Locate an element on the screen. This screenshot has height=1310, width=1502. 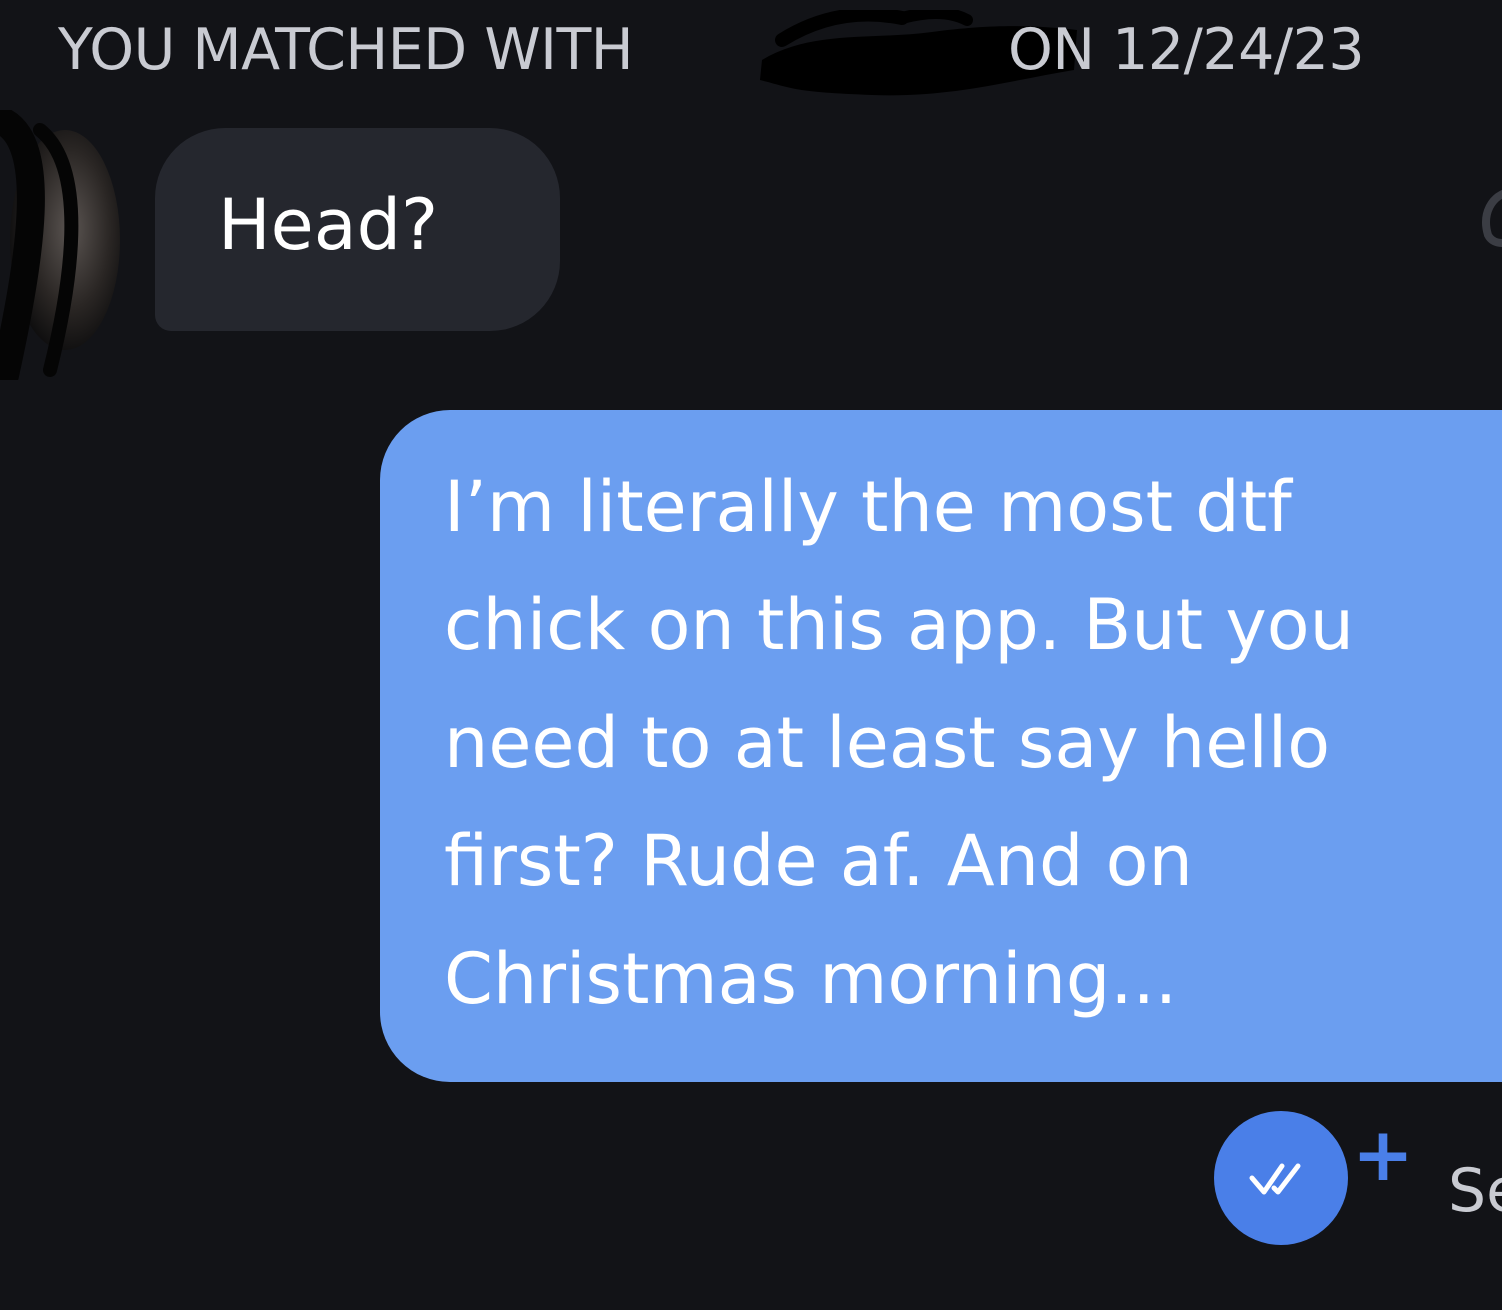
match-text-suffix: ON 12/24/23 is located at coordinates (1186, 50).